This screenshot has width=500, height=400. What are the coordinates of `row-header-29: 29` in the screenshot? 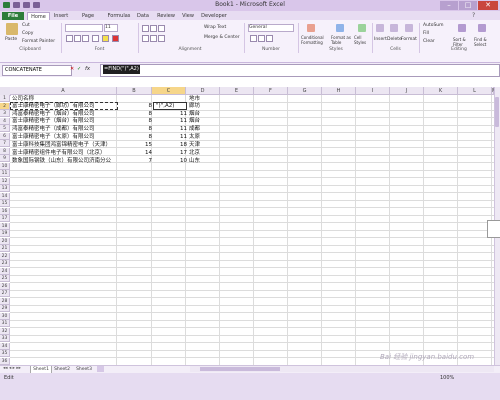 It's located at (5, 308).